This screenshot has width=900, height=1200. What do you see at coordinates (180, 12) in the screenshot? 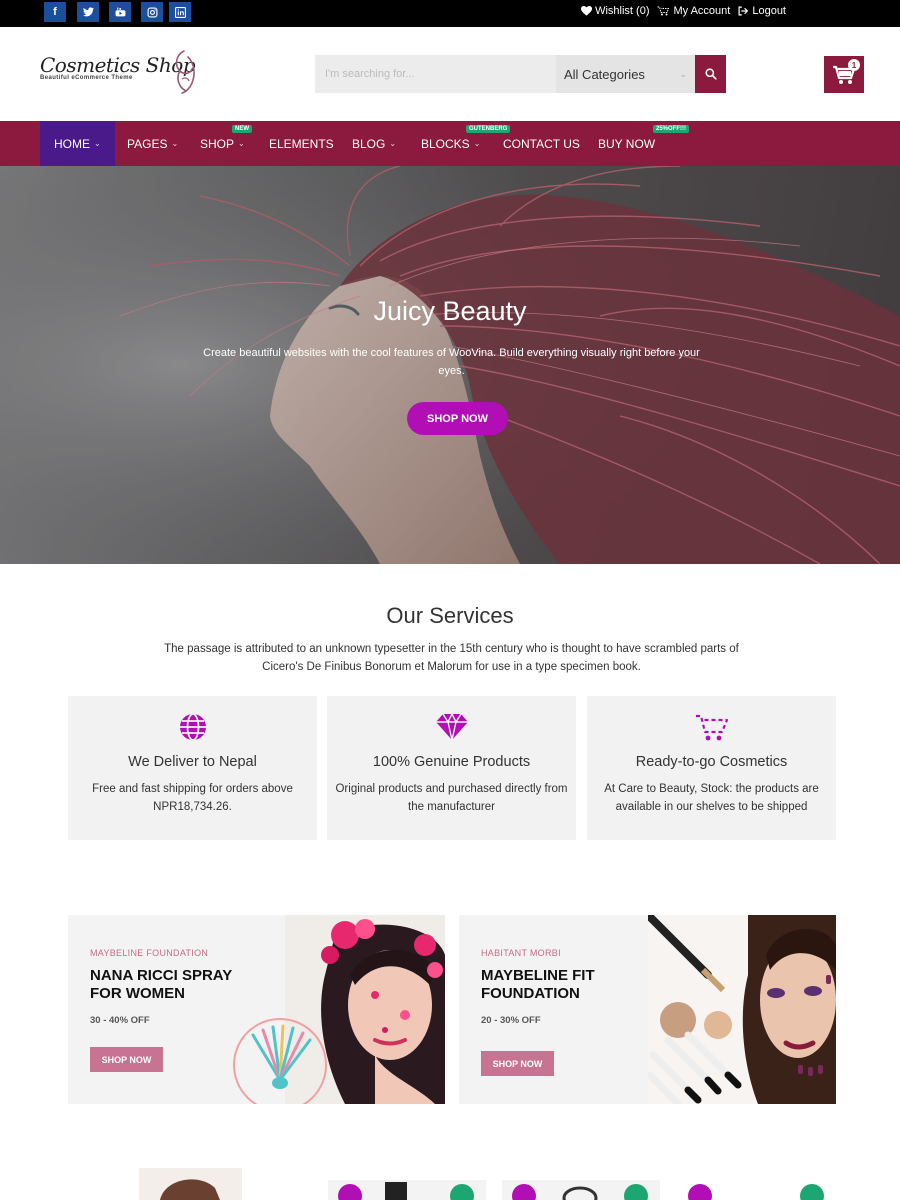
I see `linkedin-icon` at bounding box center [180, 12].